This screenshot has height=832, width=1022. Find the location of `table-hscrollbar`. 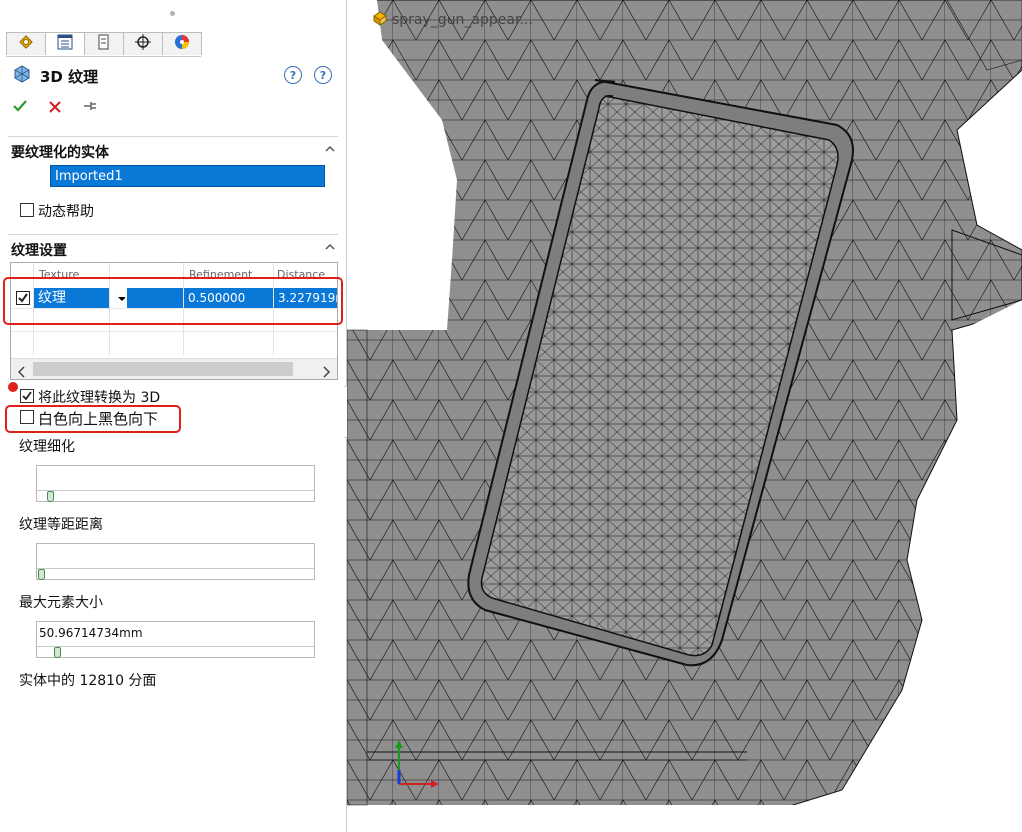

table-hscrollbar is located at coordinates (174, 368).